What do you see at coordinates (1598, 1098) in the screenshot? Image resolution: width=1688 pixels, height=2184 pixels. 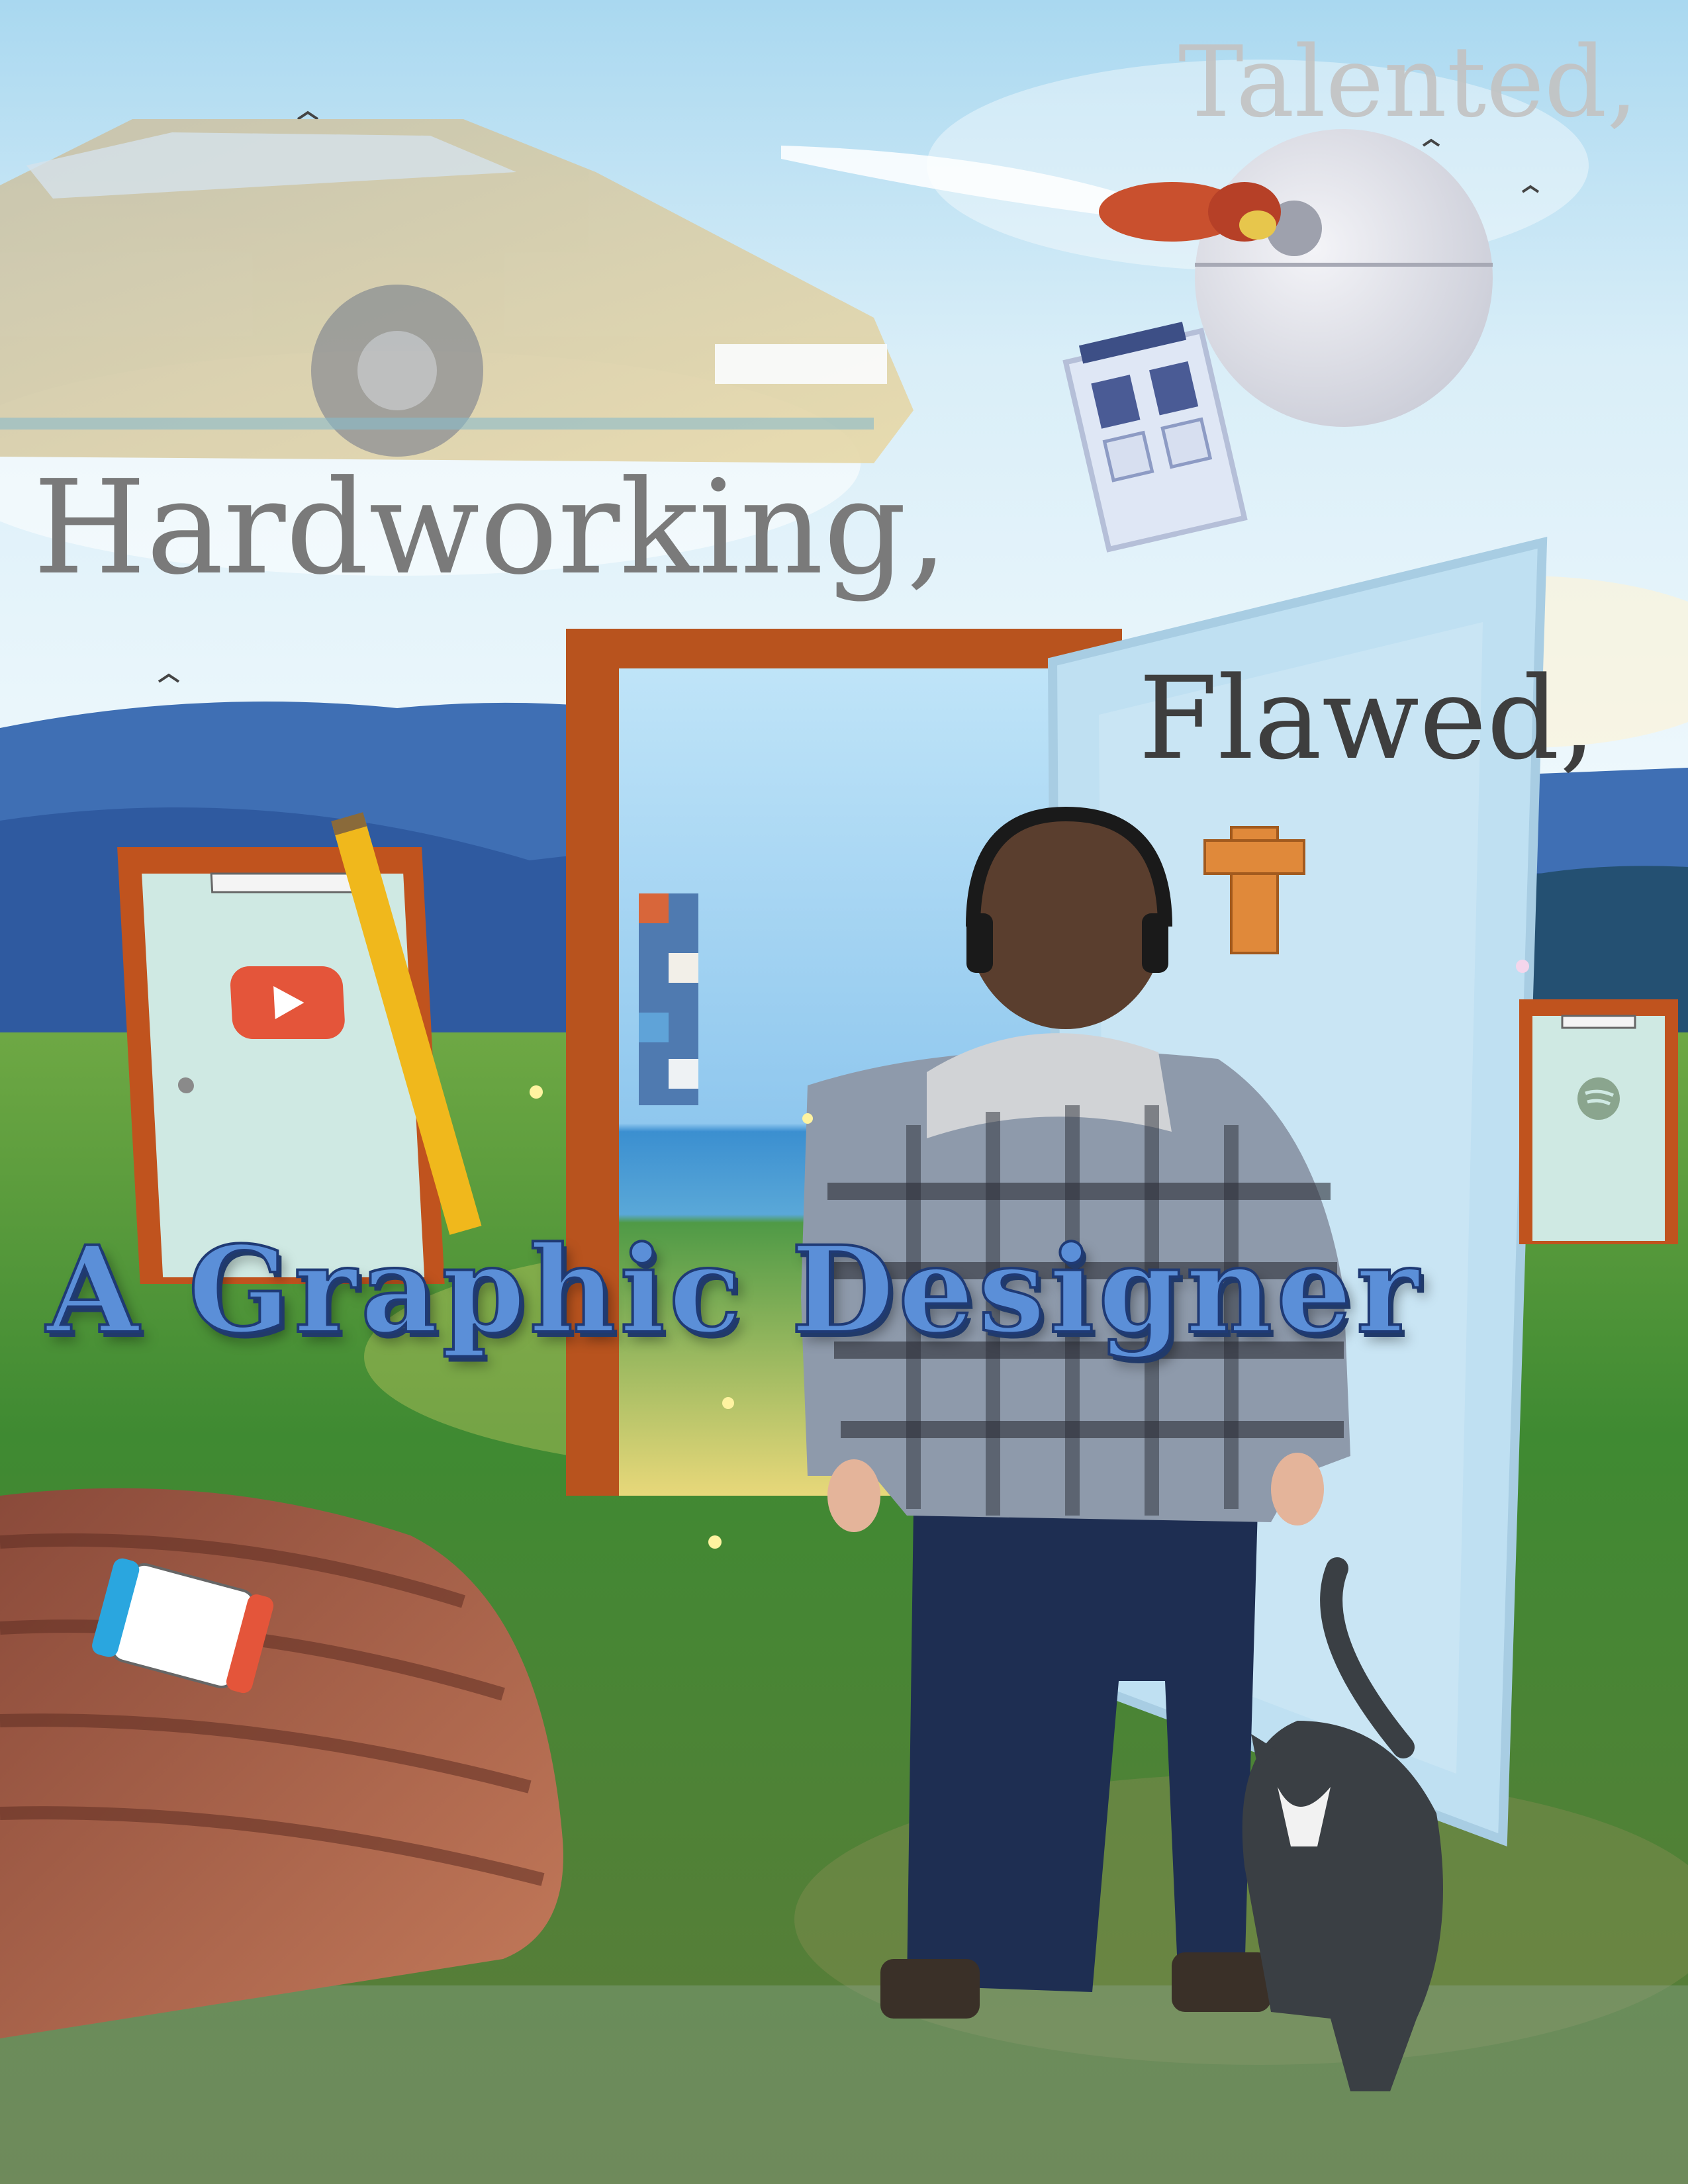 I see `spotify-icon` at bounding box center [1598, 1098].